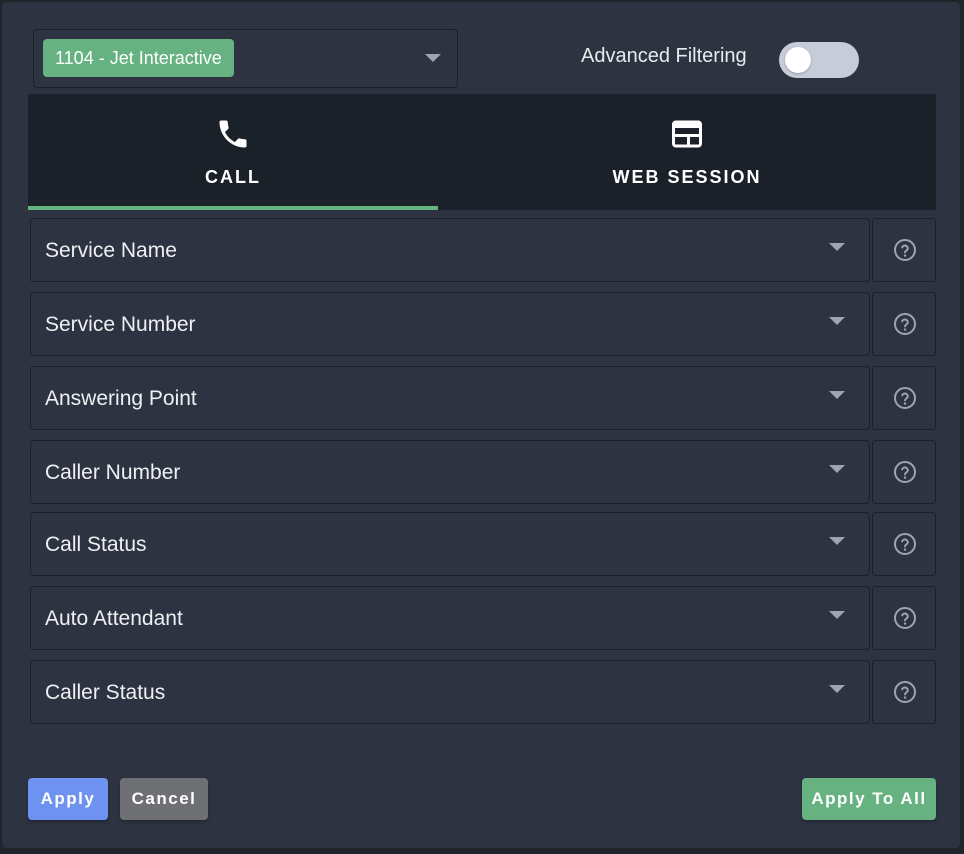  I want to click on active-tab-indicator, so click(233, 208).